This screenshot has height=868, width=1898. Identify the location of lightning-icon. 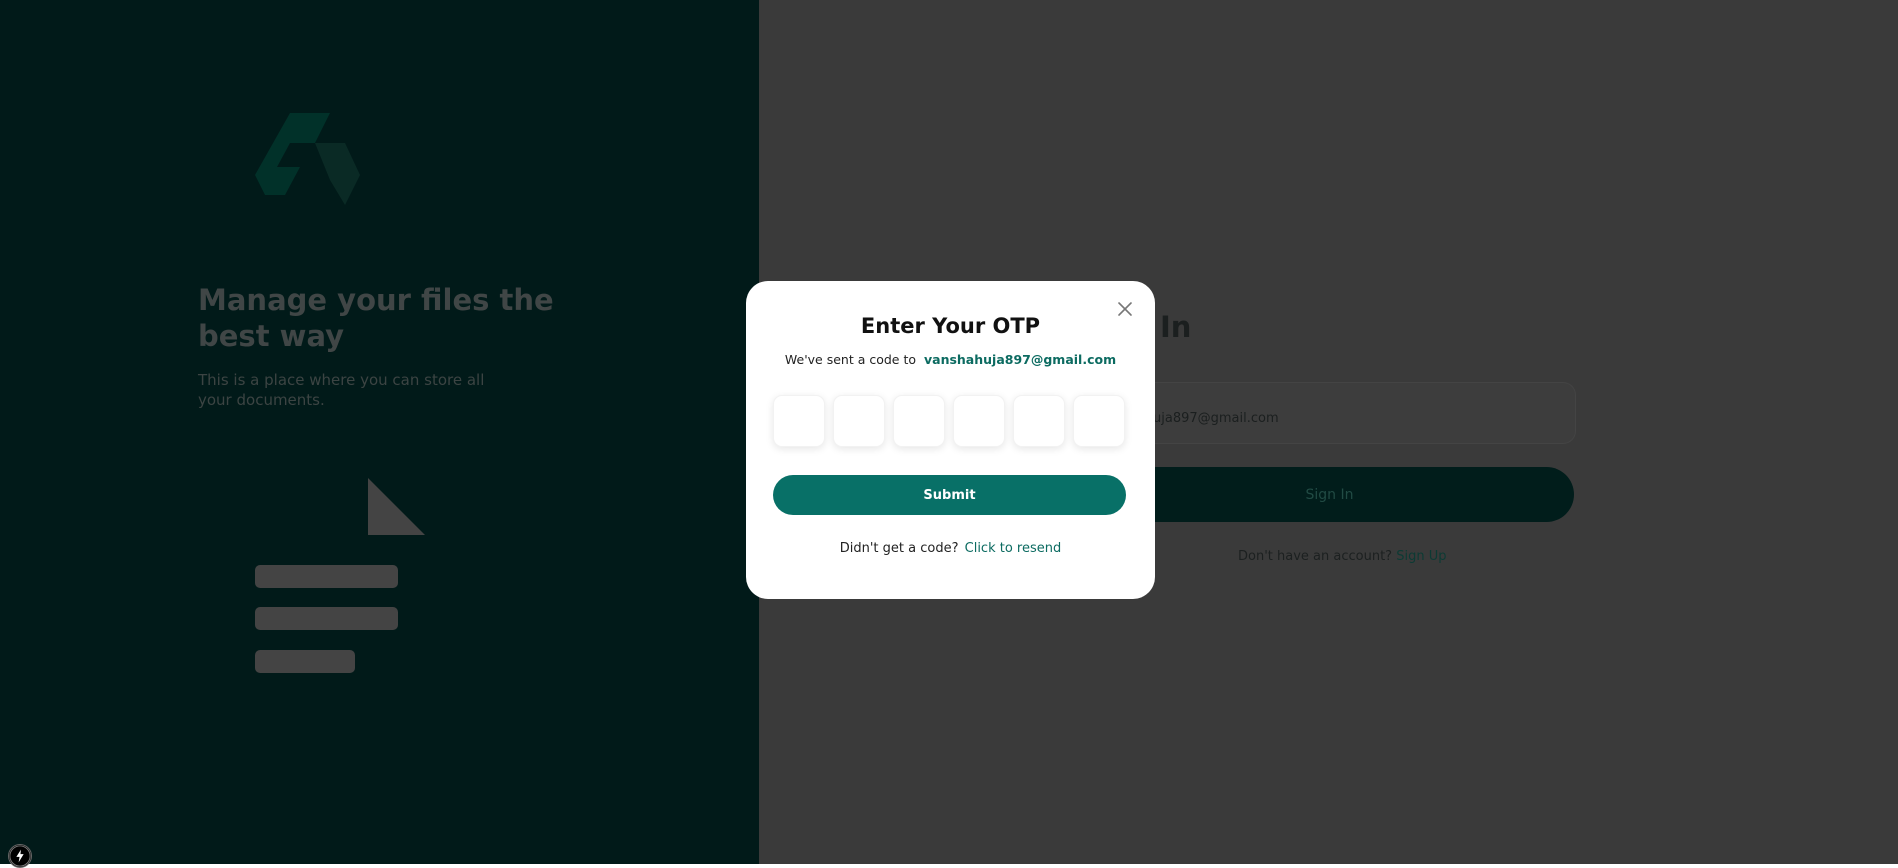
(20, 856).